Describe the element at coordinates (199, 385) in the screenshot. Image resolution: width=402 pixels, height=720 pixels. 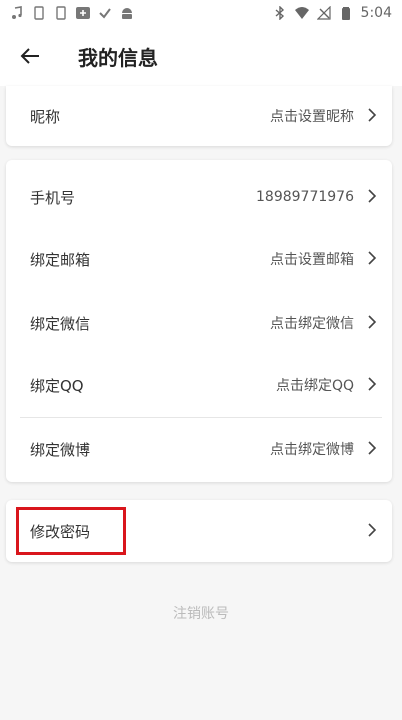
I see `qq-row: 绑定QQ 点击绑定QQ` at that location.